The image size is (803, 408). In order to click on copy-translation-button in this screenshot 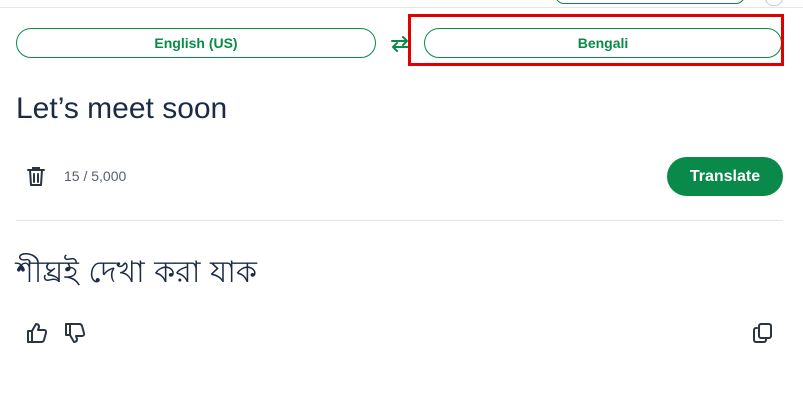, I will do `click(763, 333)`.